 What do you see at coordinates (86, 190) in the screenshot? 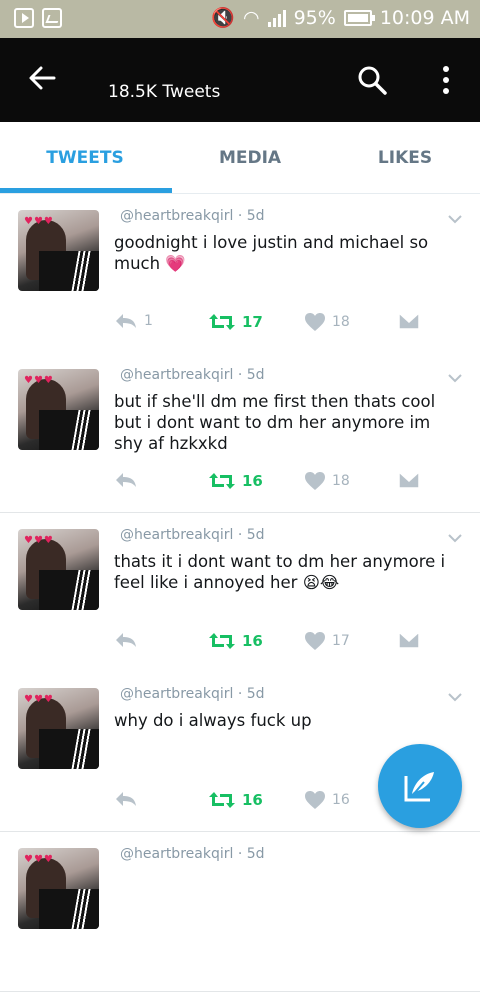
I see `active-tab-indicator` at bounding box center [86, 190].